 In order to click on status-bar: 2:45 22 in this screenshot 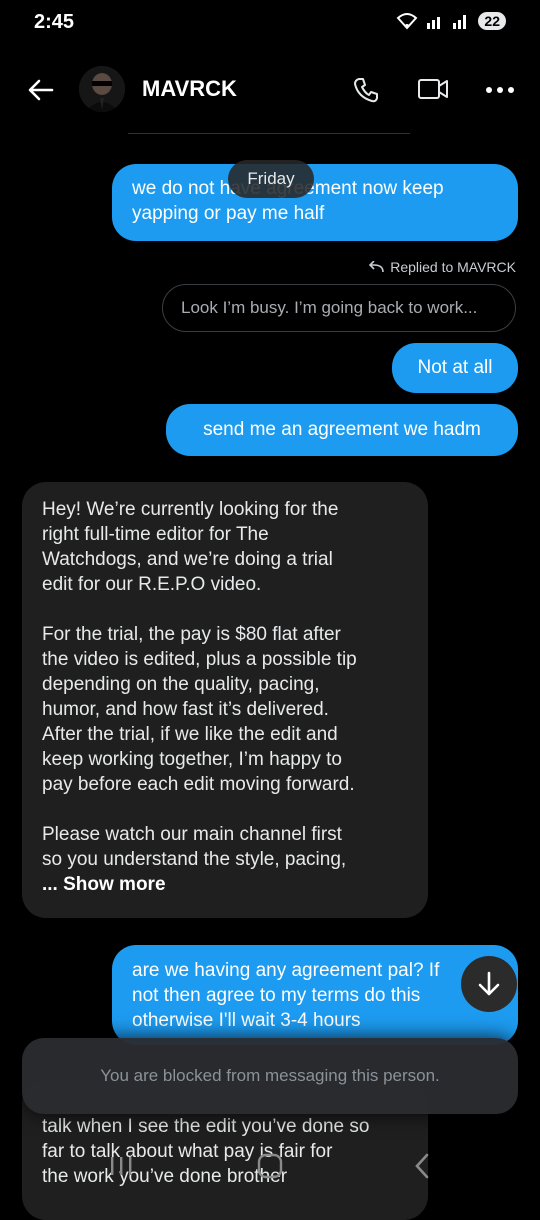, I will do `click(270, 24)`.